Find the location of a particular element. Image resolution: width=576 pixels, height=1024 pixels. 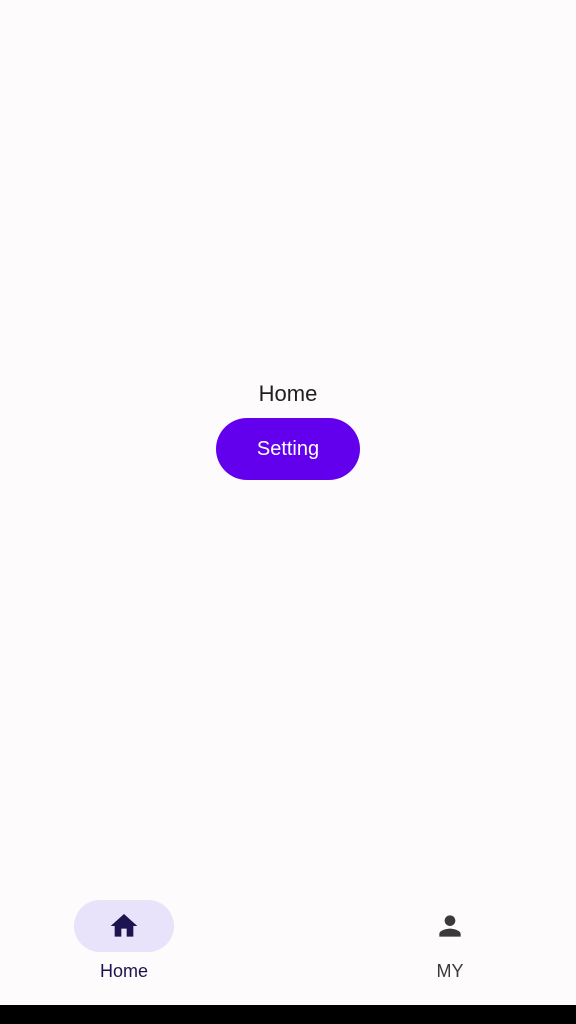

main-content: Home Setting is located at coordinates (288, 429).